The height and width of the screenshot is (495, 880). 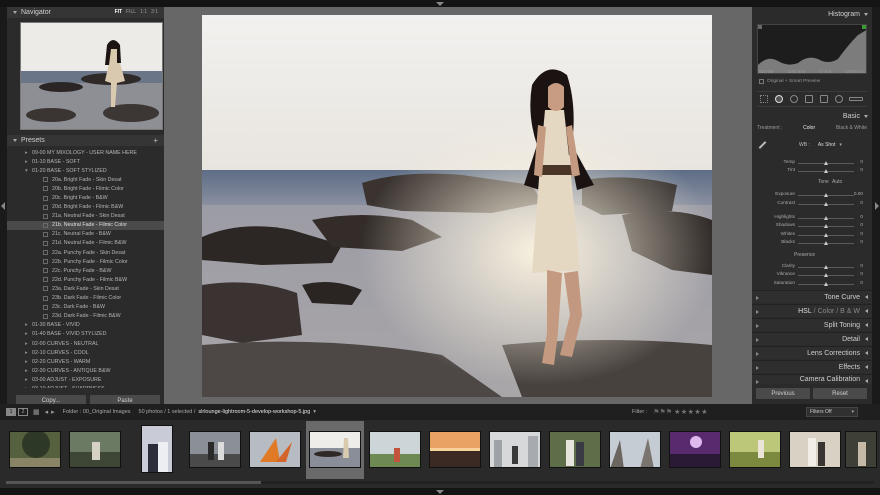 I want to click on color-tab: Color, so click(x=826, y=311).